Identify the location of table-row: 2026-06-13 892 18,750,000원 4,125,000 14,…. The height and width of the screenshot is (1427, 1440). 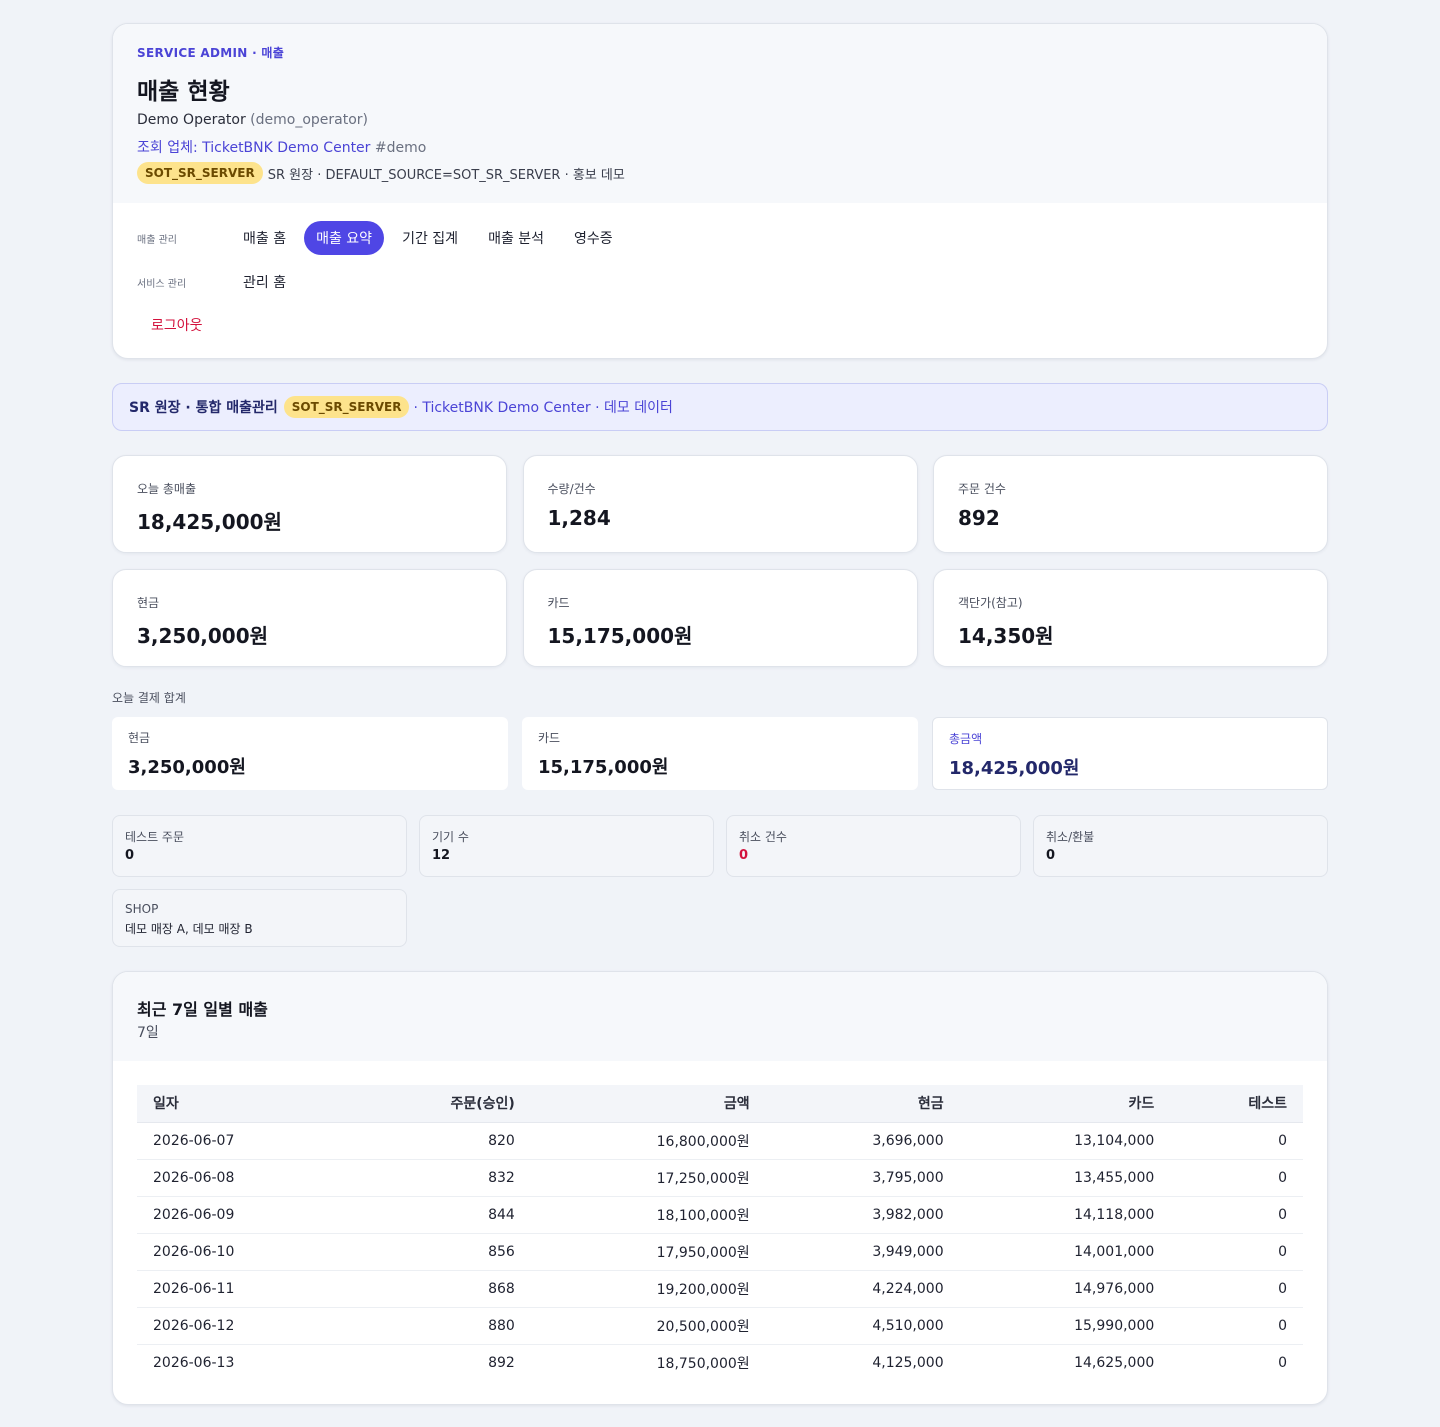
(720, 1362).